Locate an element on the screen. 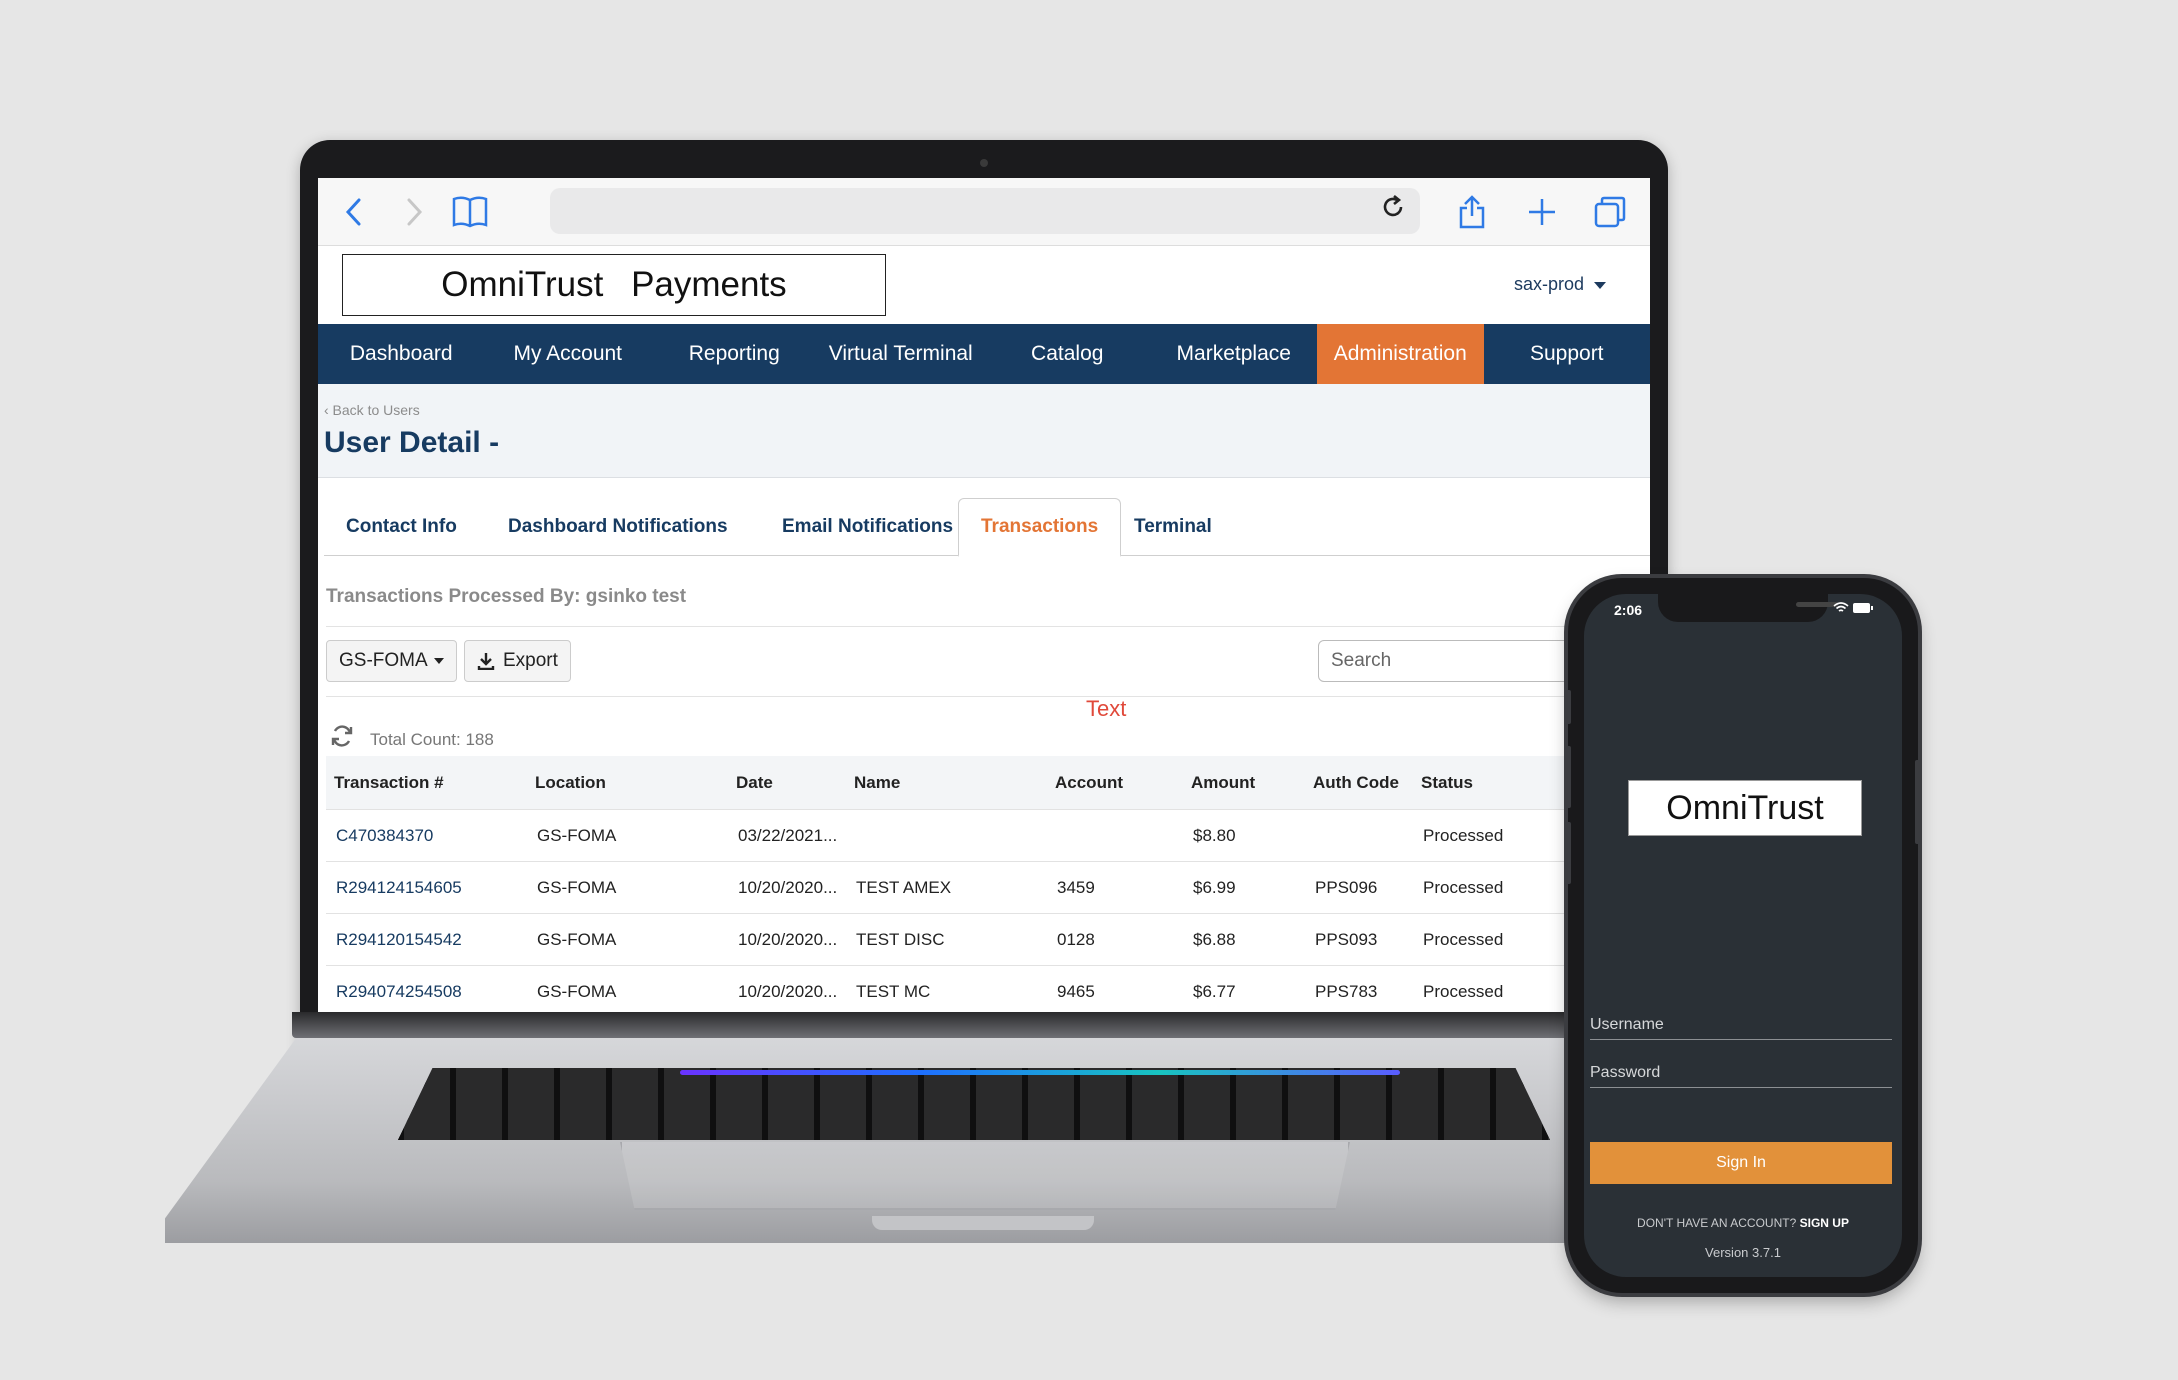  site-header: OmniTrust Payments sax-prod is located at coordinates (984, 284).